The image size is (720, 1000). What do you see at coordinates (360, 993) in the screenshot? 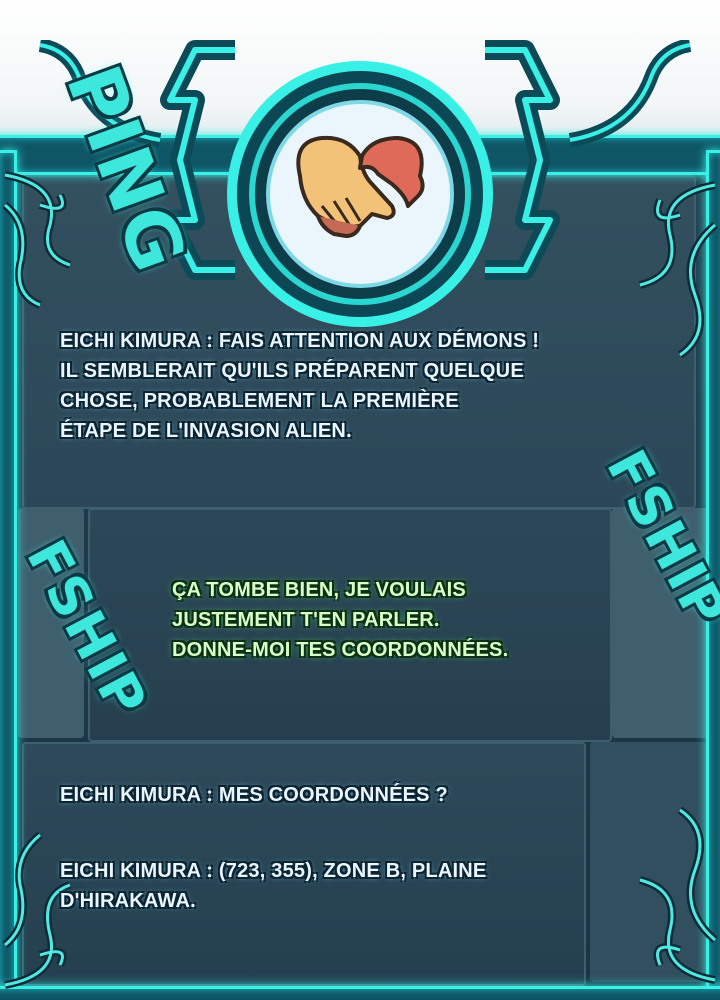
I see `frame-bottom-bar` at bounding box center [360, 993].